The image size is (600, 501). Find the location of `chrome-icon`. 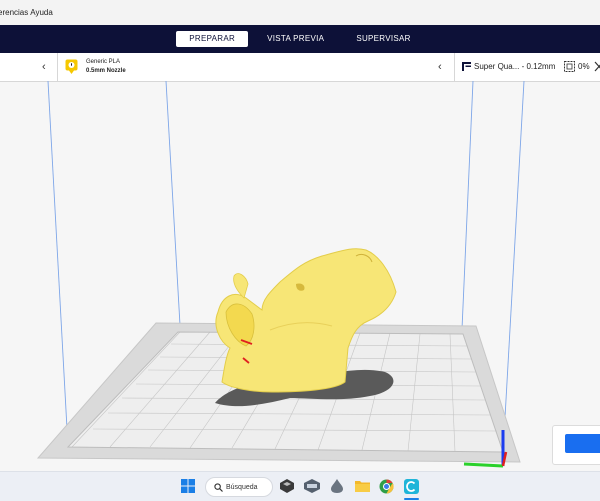

chrome-icon is located at coordinates (386, 486).